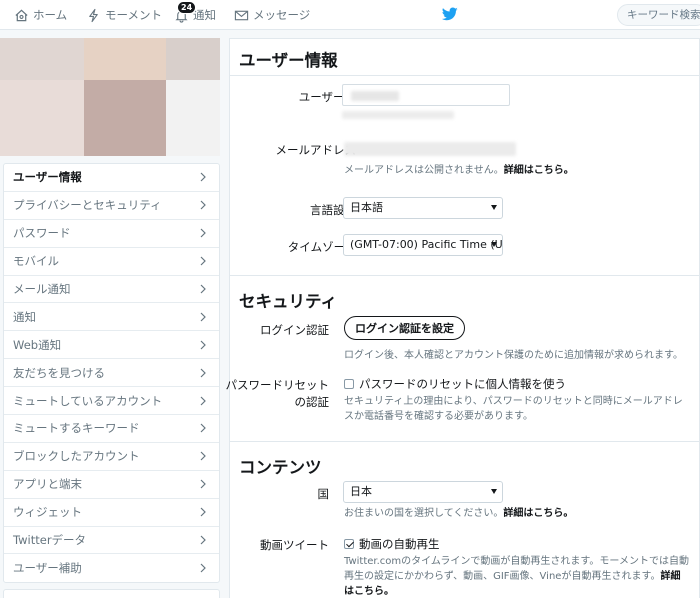 The width and height of the screenshot is (700, 598). Describe the element at coordinates (111, 485) in the screenshot. I see `sidebar-item: アプリと端末` at that location.